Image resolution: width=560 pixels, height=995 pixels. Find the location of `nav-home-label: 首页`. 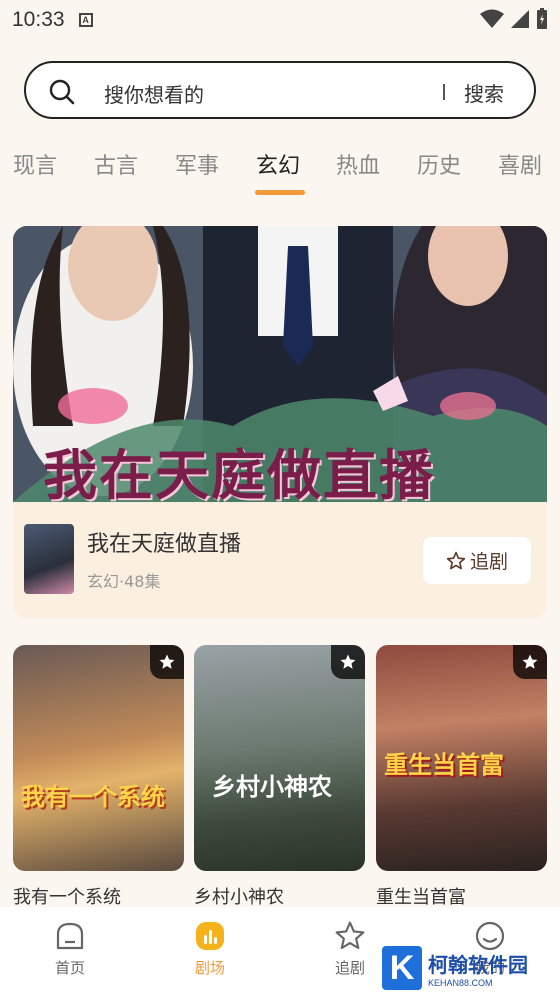

nav-home-label: 首页 is located at coordinates (69, 968).